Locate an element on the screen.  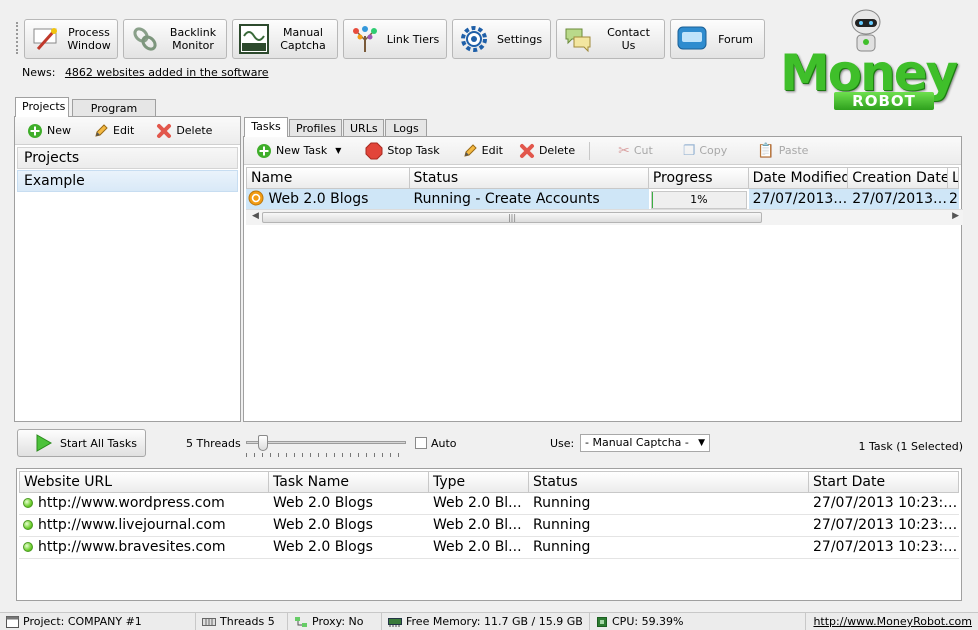
start-all-label: Start All Tasks is located at coordinates (98, 443).